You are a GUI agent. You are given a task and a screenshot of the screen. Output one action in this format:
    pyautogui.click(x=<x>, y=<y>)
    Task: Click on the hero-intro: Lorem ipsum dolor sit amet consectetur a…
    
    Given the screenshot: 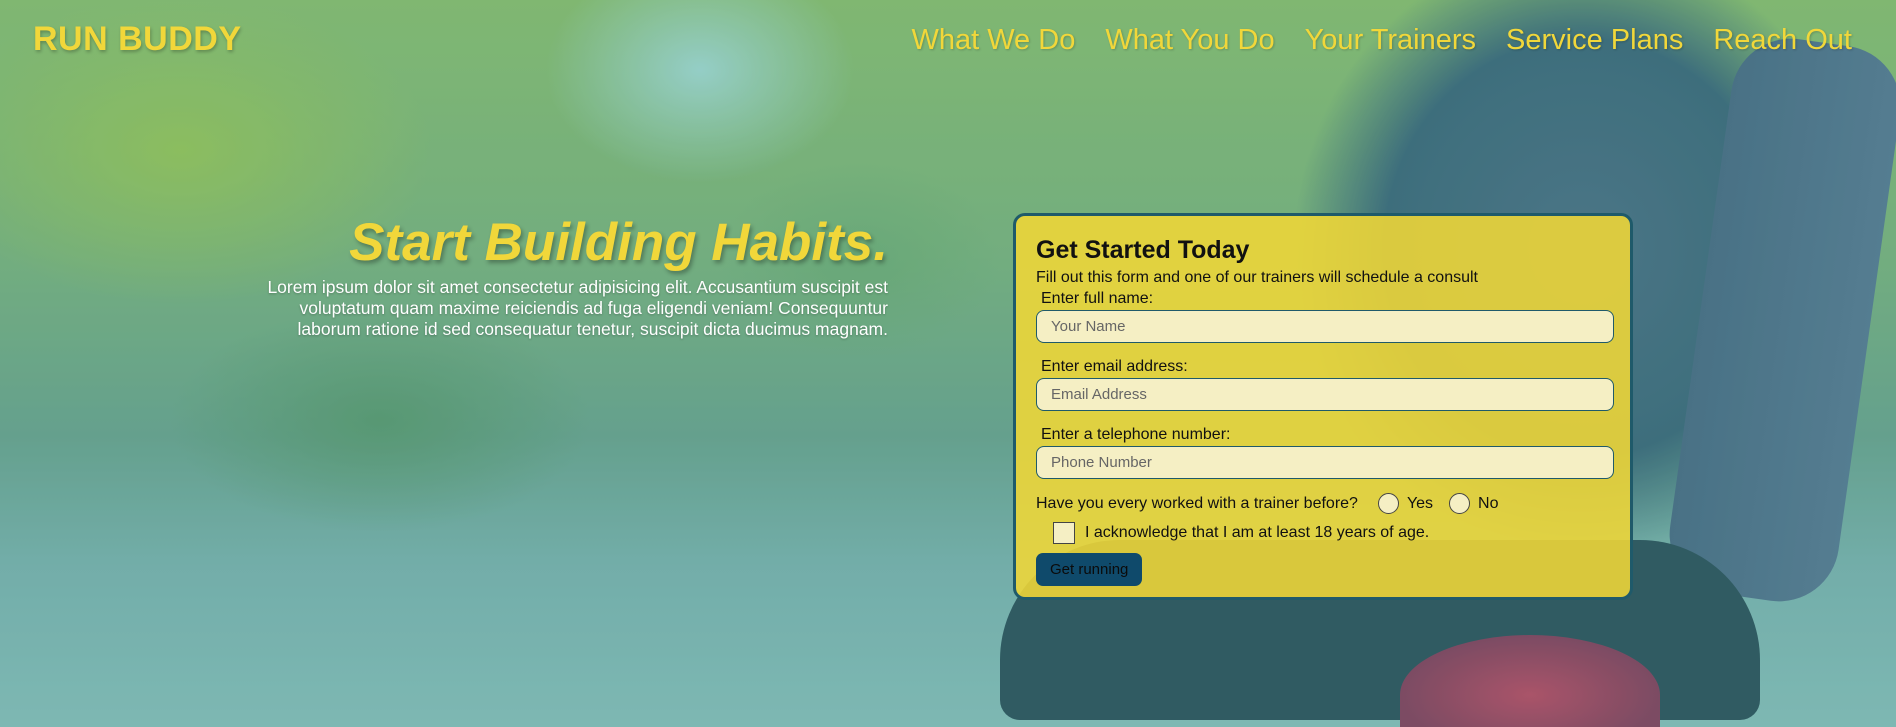 What is the action you would take?
    pyautogui.click(x=577, y=308)
    